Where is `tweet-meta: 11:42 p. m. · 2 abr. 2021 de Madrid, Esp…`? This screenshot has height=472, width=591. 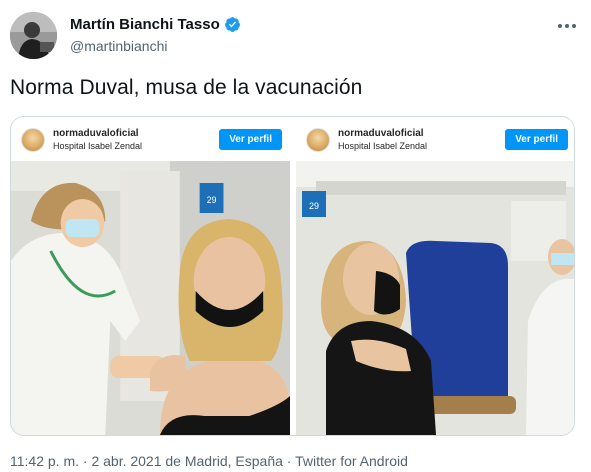
tweet-meta: 11:42 p. m. · 2 abr. 2021 de Madrid, Esp… is located at coordinates (209, 461).